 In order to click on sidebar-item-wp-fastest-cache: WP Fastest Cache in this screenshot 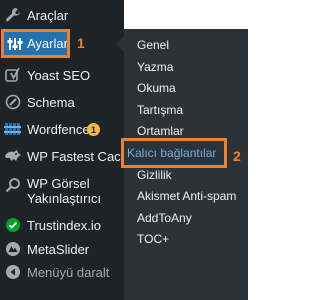, I will do `click(67, 156)`.